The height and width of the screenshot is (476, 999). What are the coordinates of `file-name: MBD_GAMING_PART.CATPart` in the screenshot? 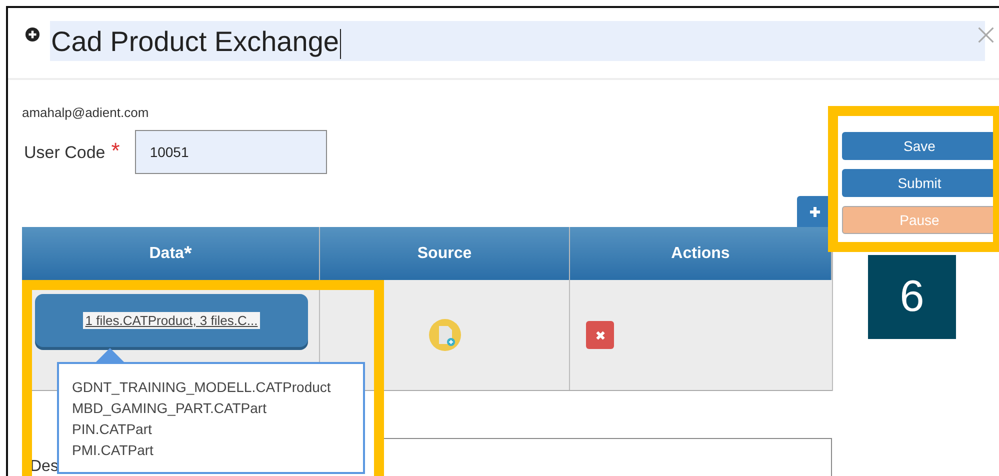 It's located at (170, 408).